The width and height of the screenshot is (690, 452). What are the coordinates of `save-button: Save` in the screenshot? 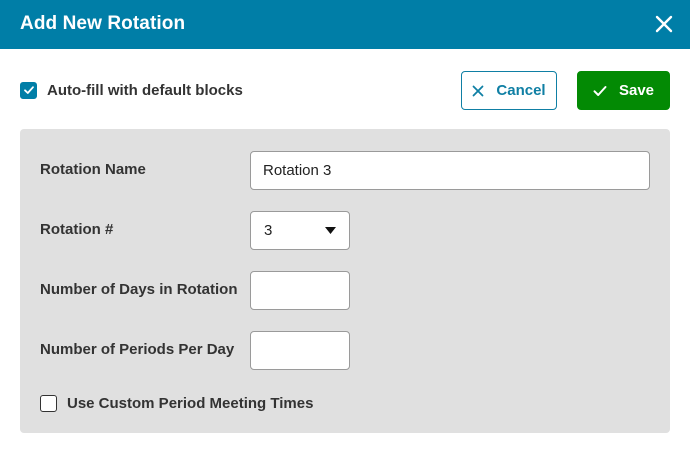 It's located at (623, 90).